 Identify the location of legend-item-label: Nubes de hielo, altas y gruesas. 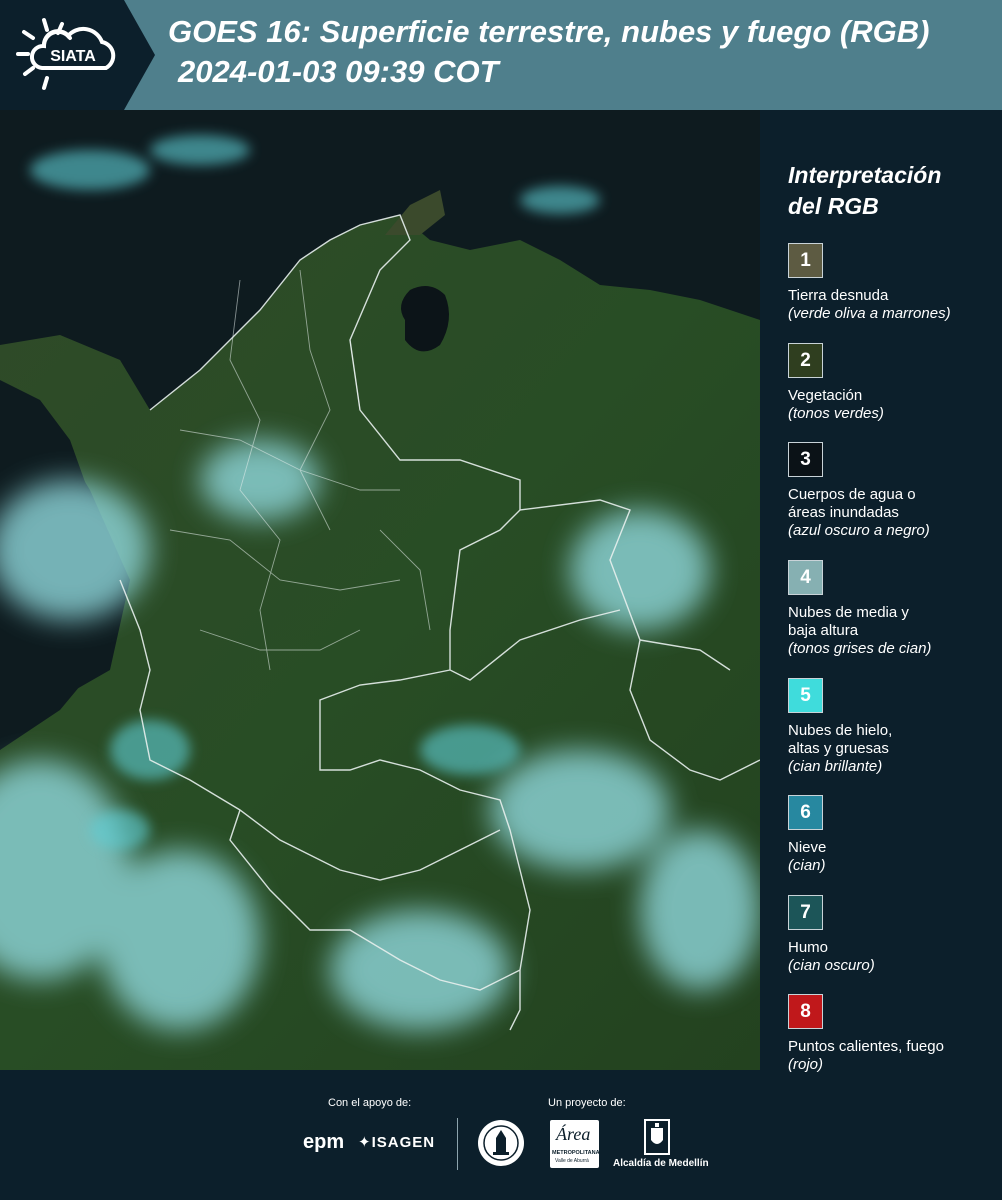
(840, 739).